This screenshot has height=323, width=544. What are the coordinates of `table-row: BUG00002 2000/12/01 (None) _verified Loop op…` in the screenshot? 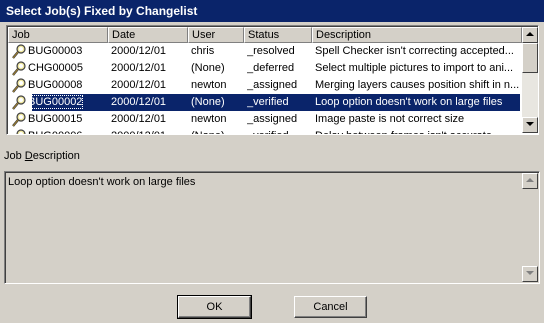 It's located at (265, 102).